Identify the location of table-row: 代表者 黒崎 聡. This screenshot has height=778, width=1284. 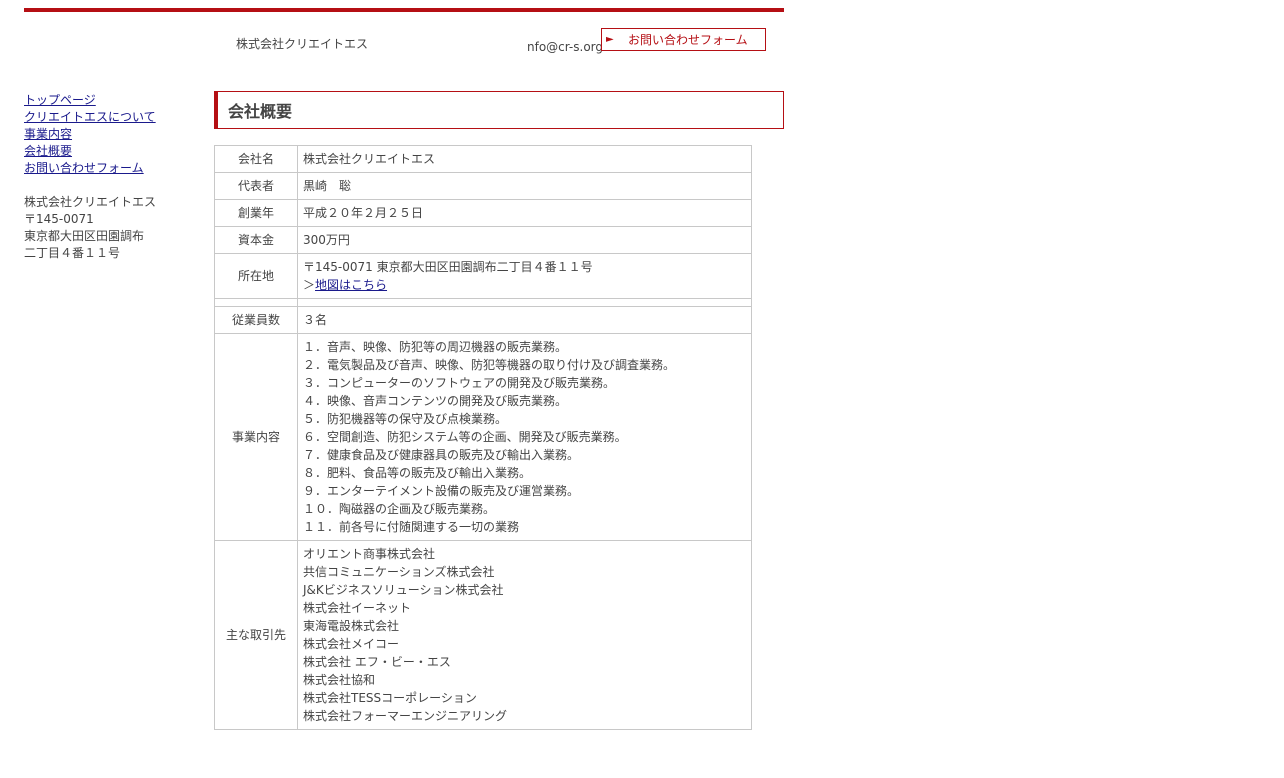
(483, 186).